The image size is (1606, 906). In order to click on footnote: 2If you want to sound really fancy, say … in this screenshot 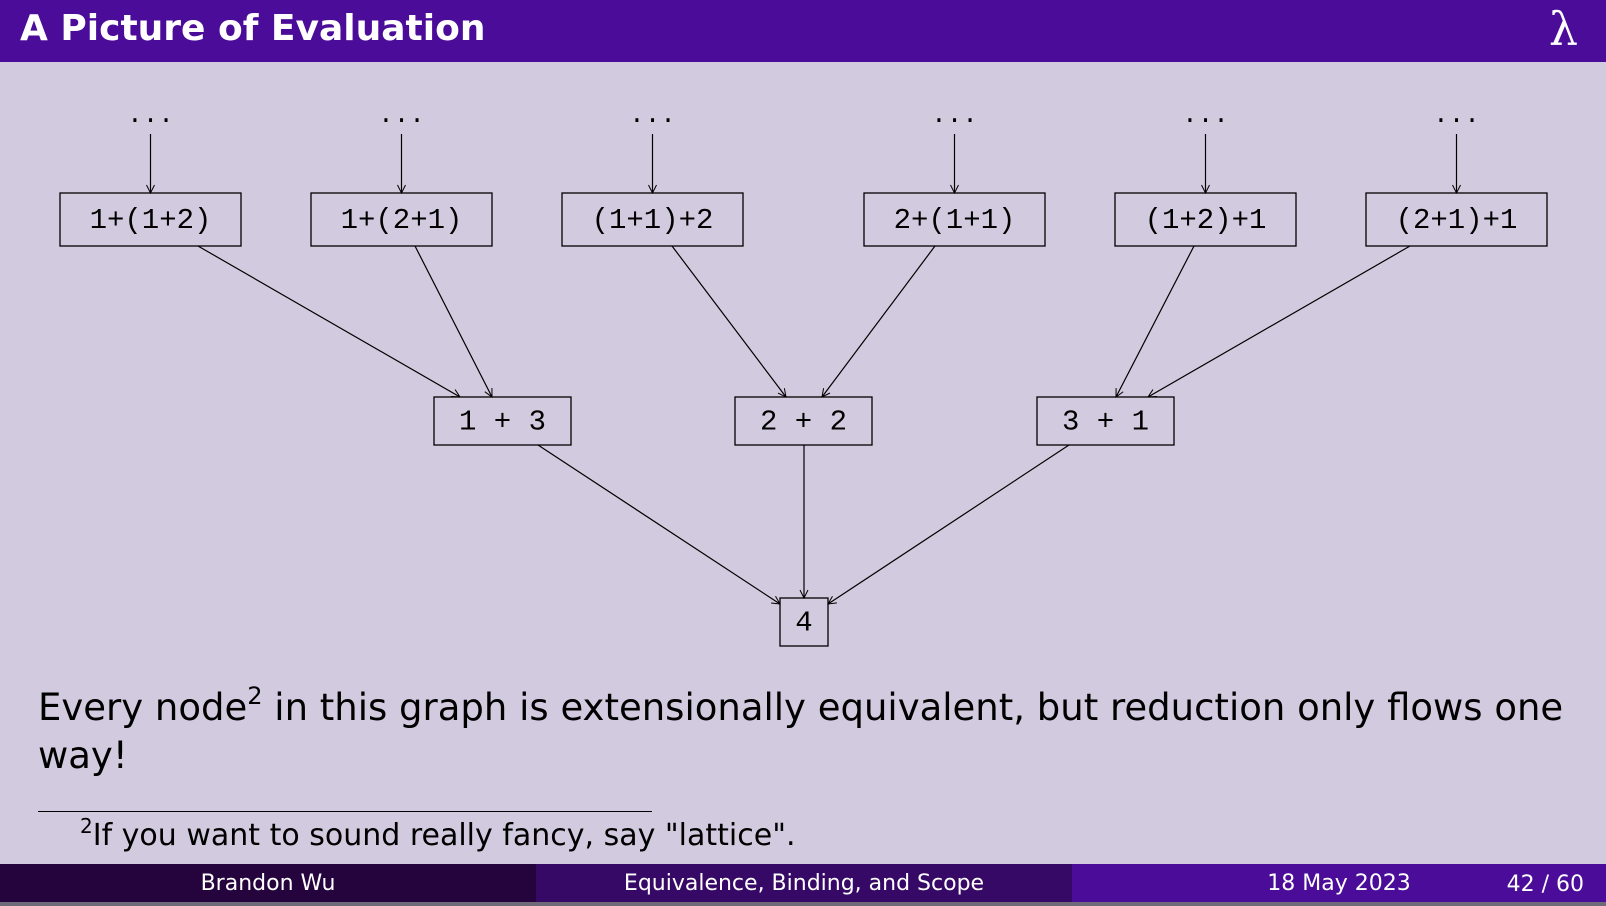, I will do `click(438, 834)`.